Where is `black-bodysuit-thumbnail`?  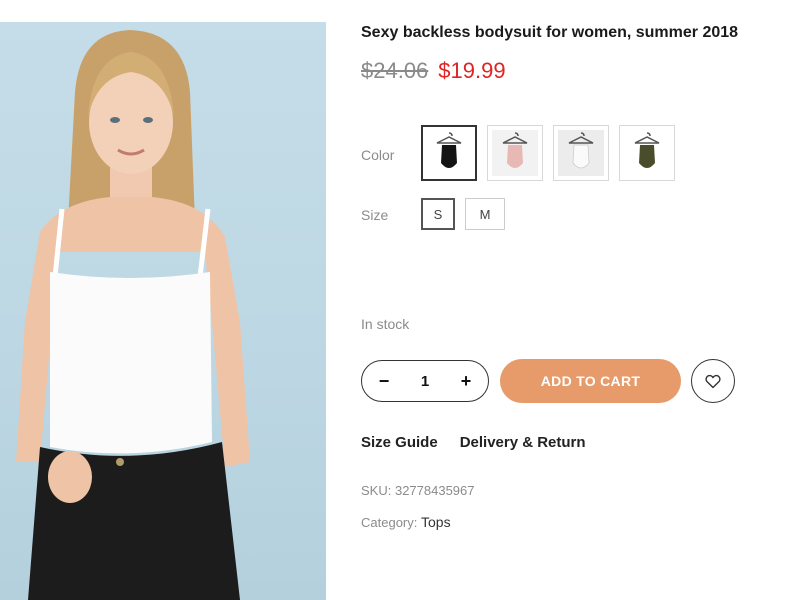
black-bodysuit-thumbnail is located at coordinates (449, 153).